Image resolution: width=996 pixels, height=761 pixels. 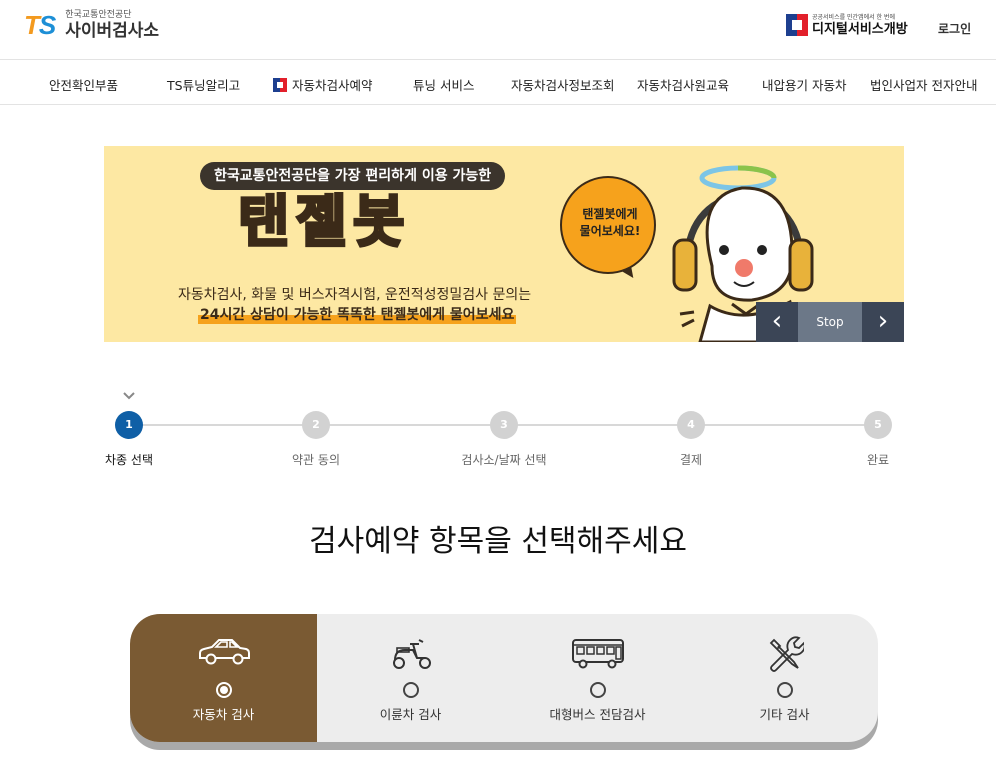 What do you see at coordinates (691, 425) in the screenshot?
I see `step-4-marker: 4` at bounding box center [691, 425].